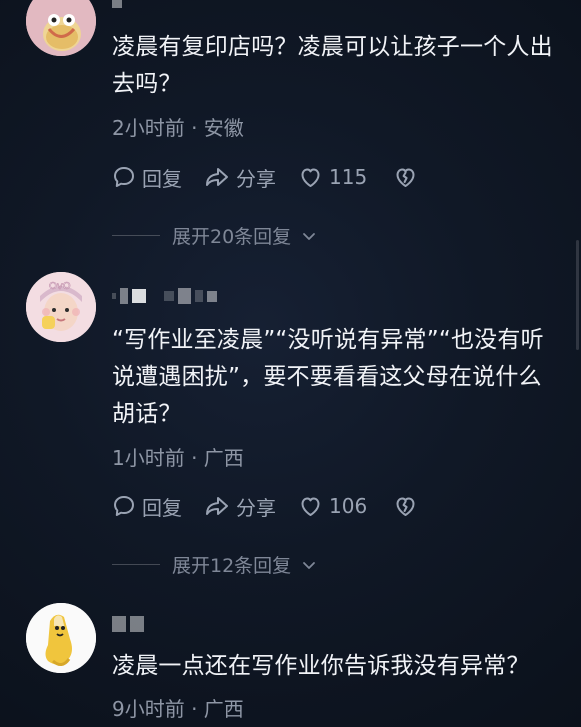  I want to click on expand-replies-button: 展开20条回复, so click(214, 235).